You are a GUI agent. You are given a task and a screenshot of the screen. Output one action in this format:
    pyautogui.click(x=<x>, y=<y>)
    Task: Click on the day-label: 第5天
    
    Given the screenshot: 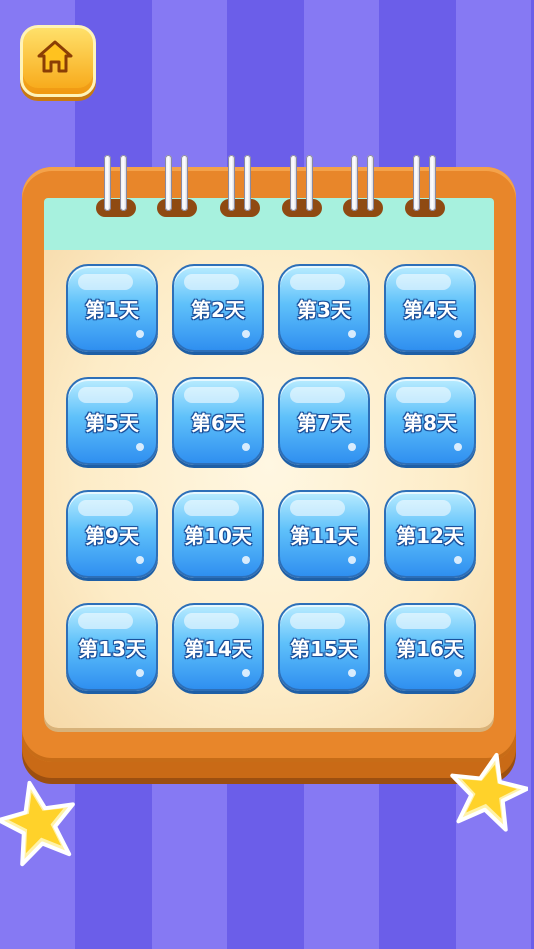 What is the action you would take?
    pyautogui.click(x=112, y=422)
    